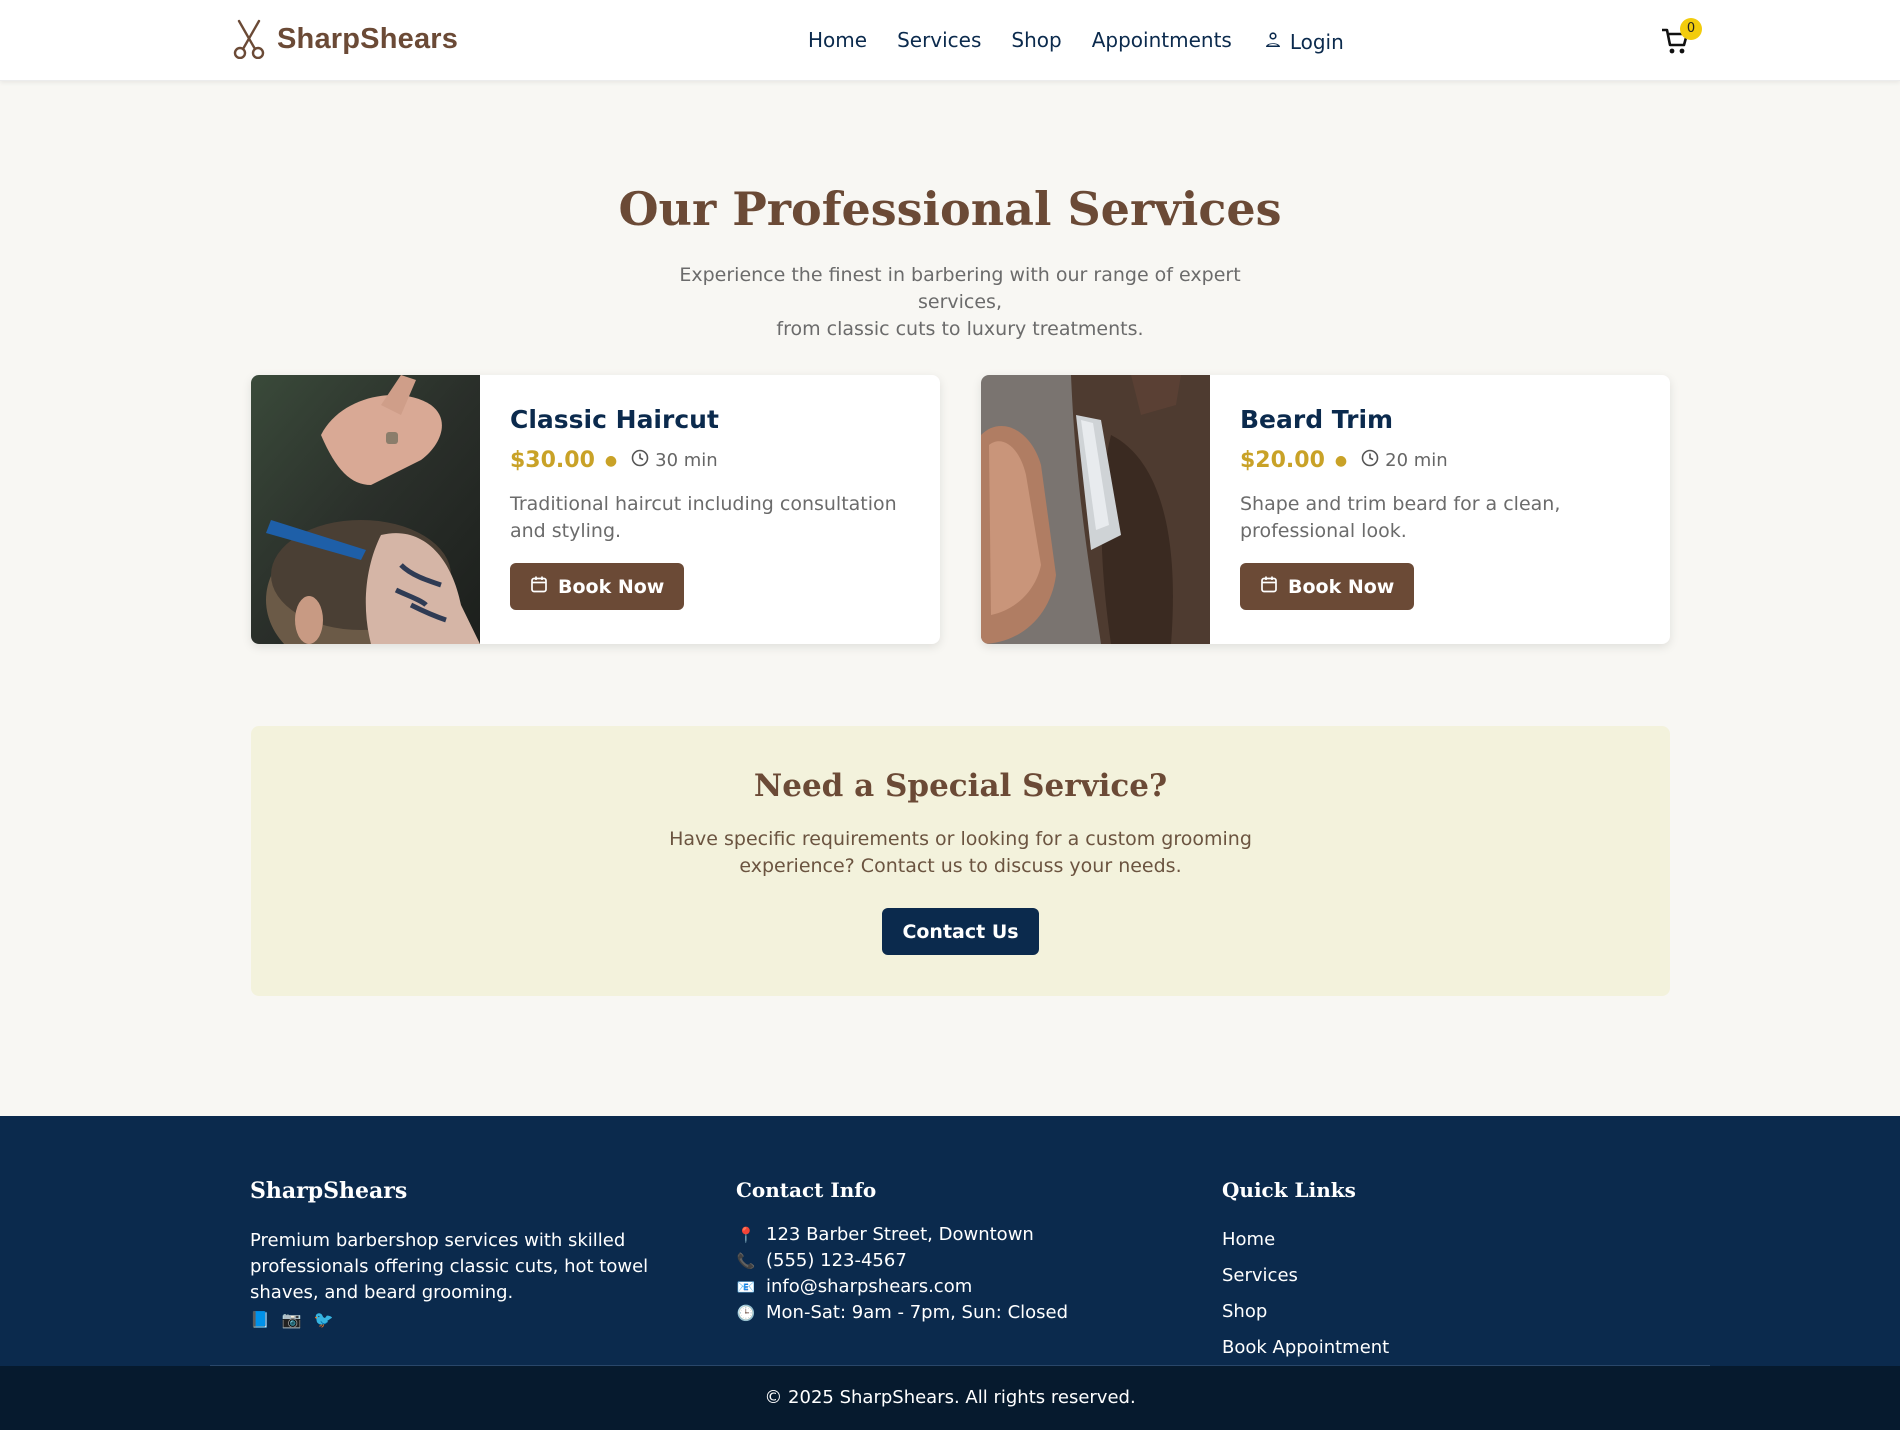 This screenshot has width=1900, height=1430. What do you see at coordinates (614, 419) in the screenshot?
I see `service-title: Classic Haircut` at bounding box center [614, 419].